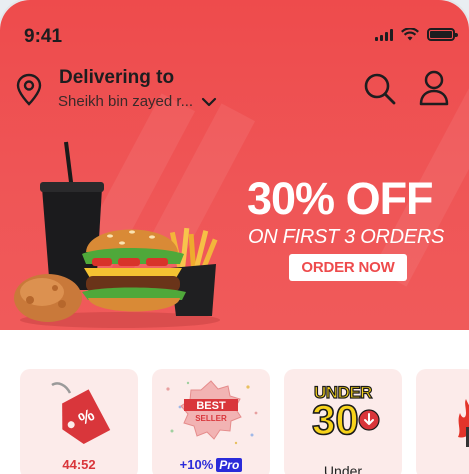 The height and width of the screenshot is (474, 469). What do you see at coordinates (463, 423) in the screenshot?
I see `fire-icon` at bounding box center [463, 423].